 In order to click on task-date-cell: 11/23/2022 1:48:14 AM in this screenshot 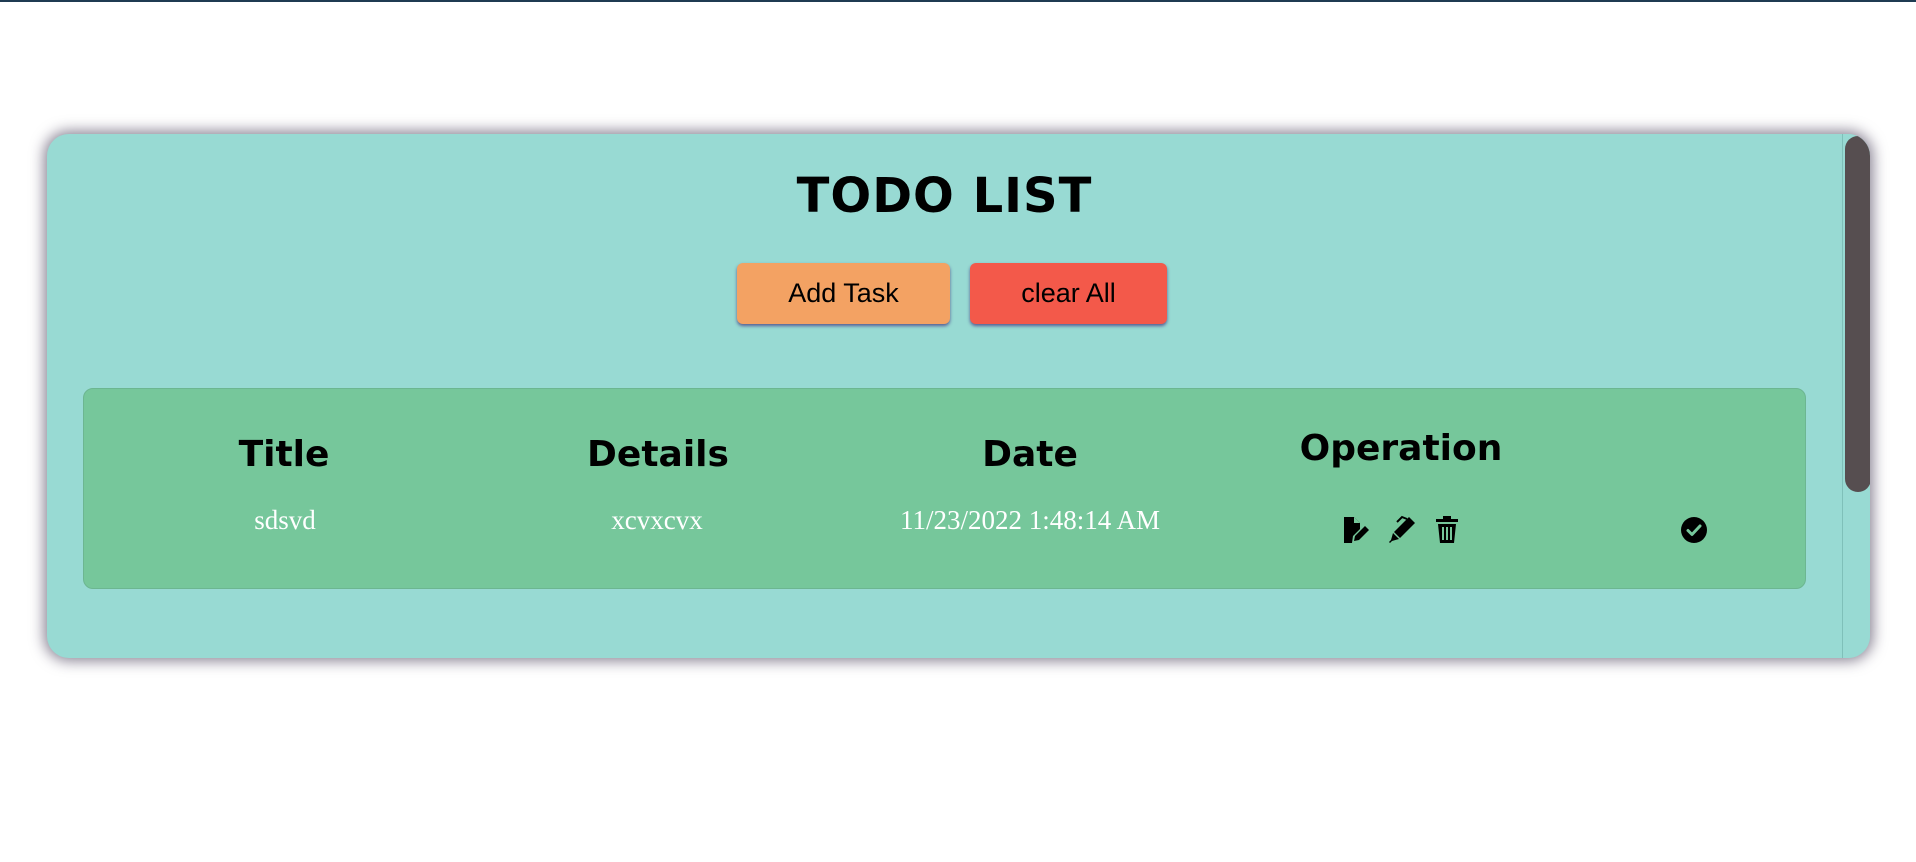, I will do `click(1030, 520)`.